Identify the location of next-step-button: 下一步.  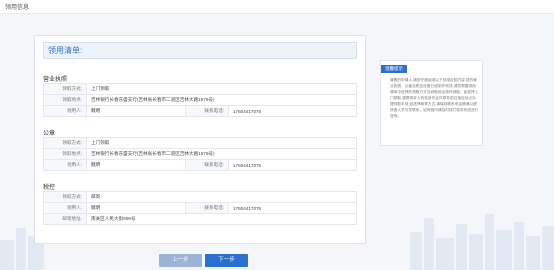
(226, 260).